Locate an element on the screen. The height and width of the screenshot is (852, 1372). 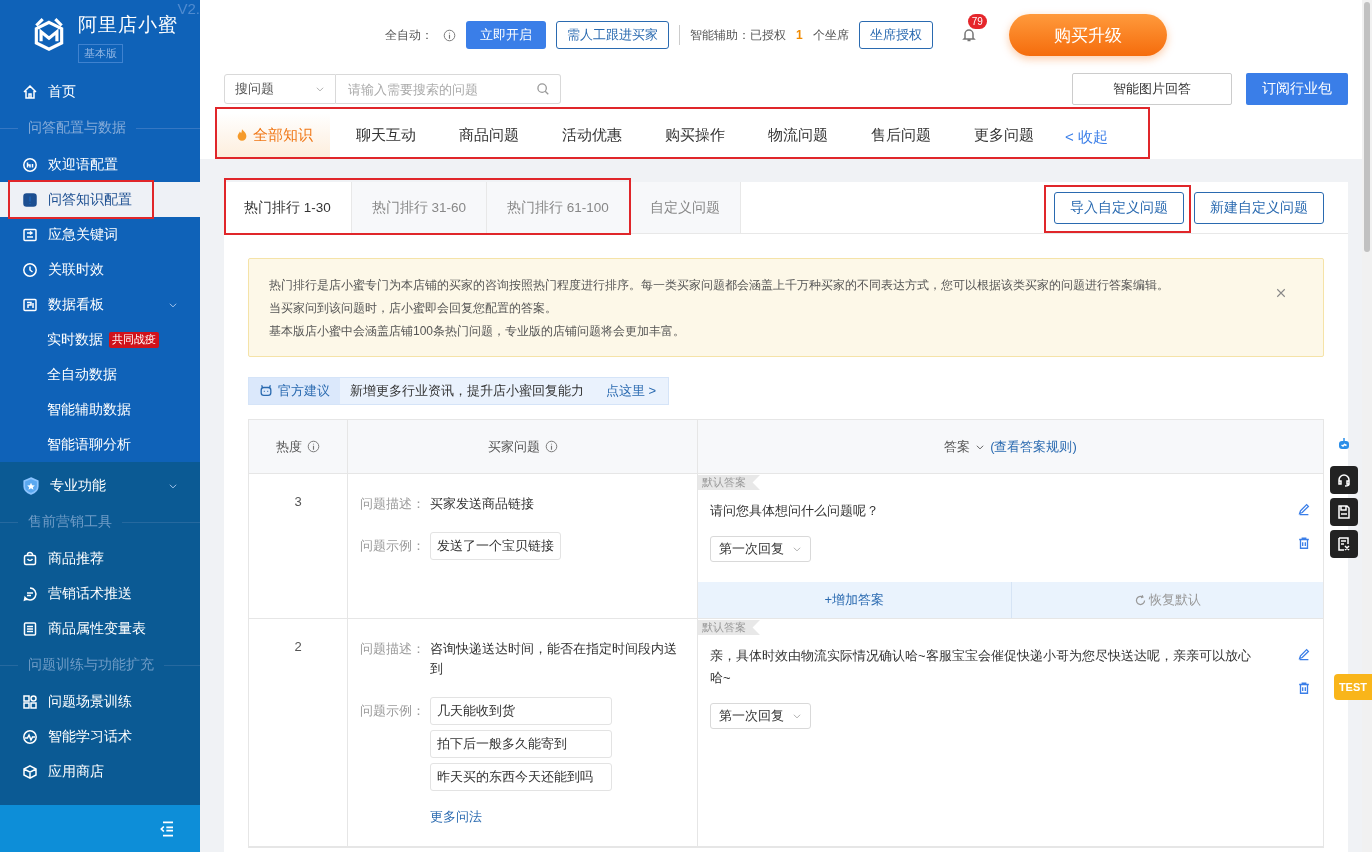
column-header: 答案 (查看答案规则) is located at coordinates (1010, 446).